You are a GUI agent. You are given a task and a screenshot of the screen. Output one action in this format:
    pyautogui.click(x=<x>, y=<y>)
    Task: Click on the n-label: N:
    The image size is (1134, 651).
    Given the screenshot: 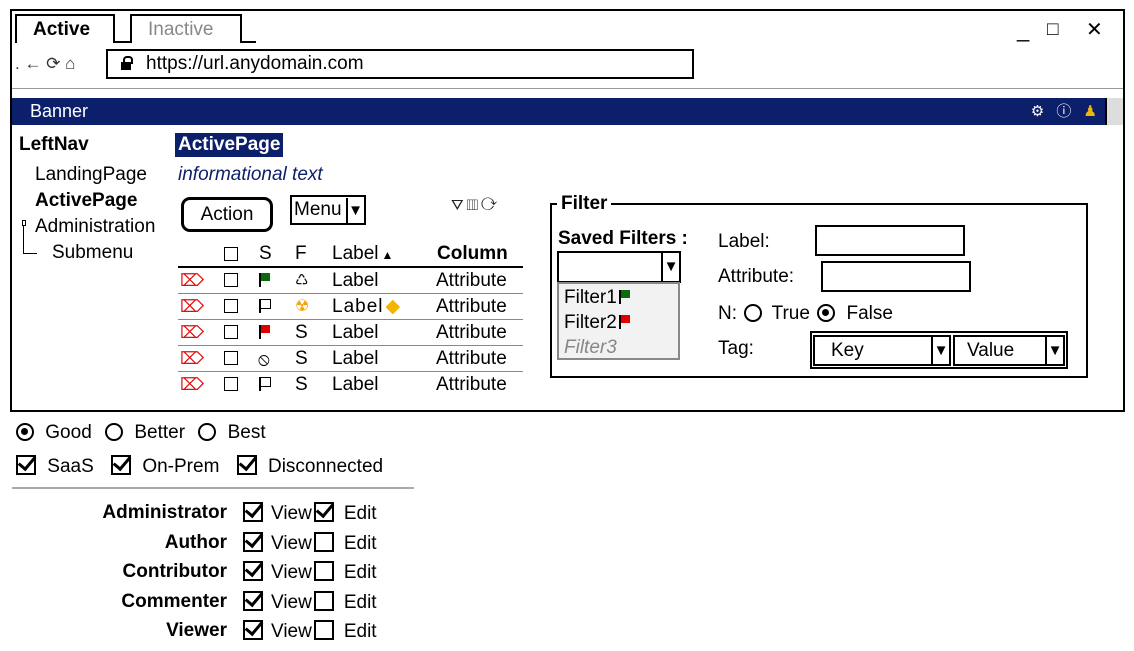 What is the action you would take?
    pyautogui.click(x=727, y=313)
    